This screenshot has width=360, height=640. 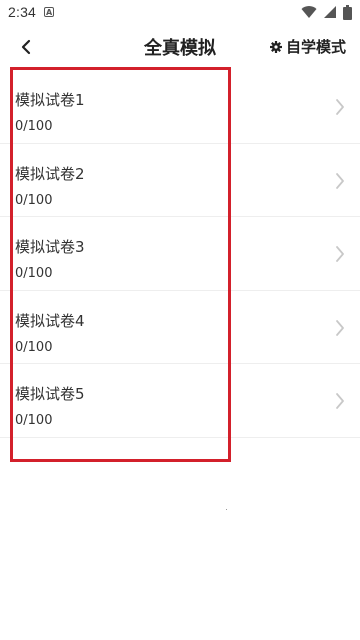 I want to click on paper-name: 模拟试卷4, so click(x=50, y=320).